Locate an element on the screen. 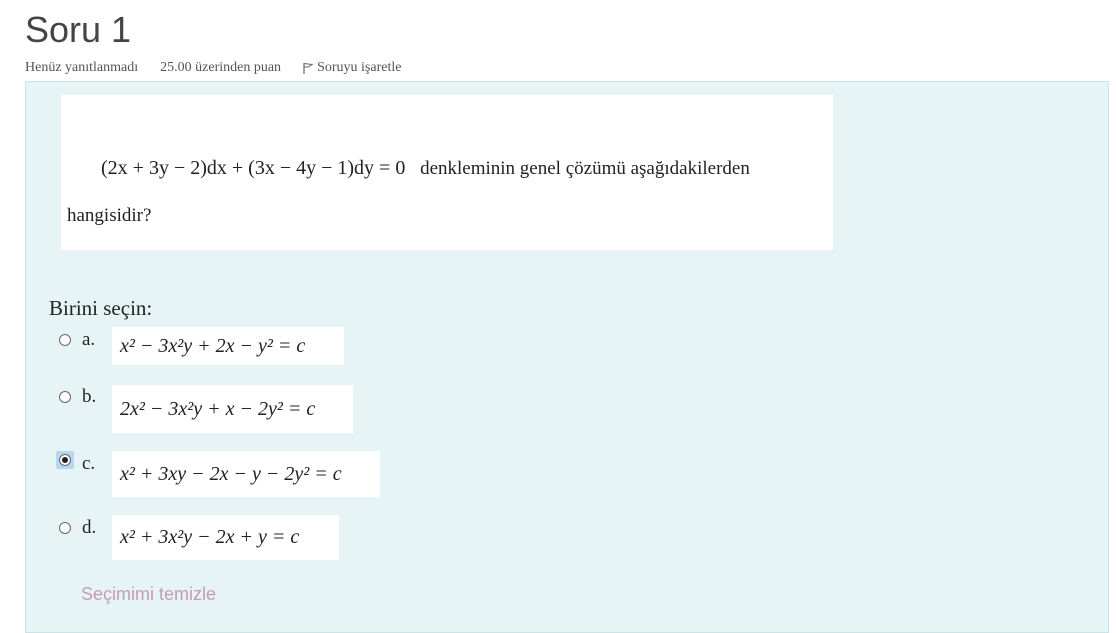 This screenshot has width=1116, height=633. option-b-radio is located at coordinates (65, 396).